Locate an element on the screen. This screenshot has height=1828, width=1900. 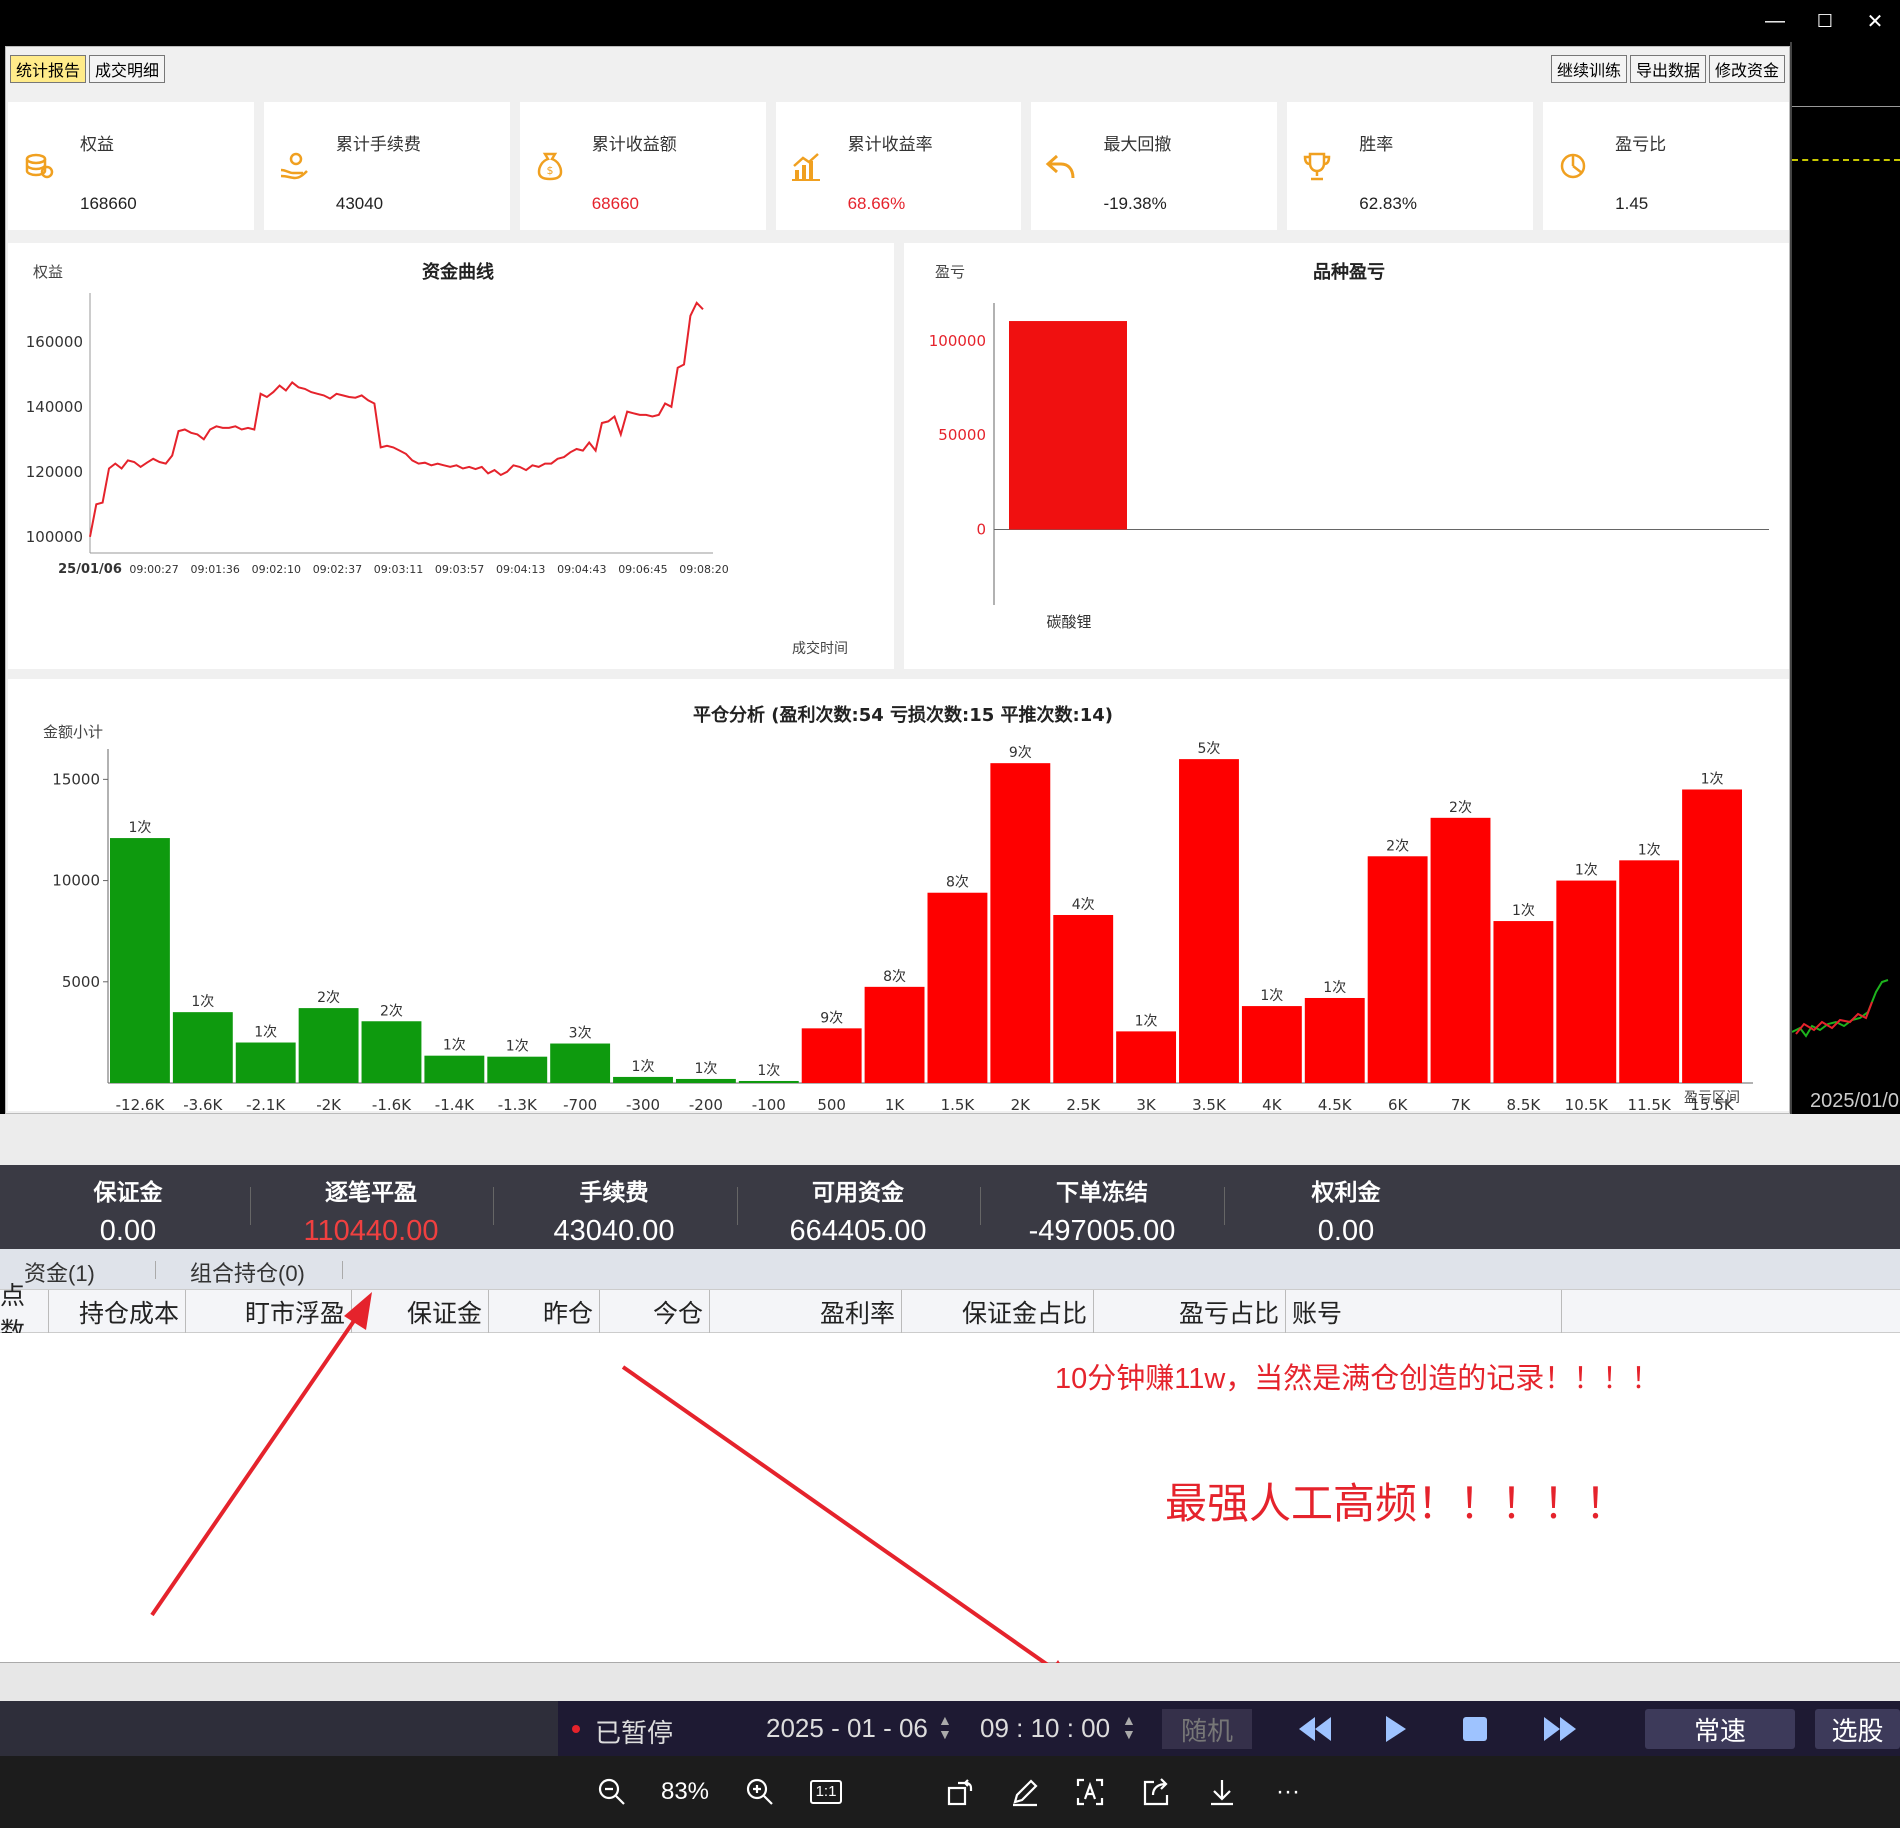
one-to-one-label: 1:1 is located at coordinates (826, 1792).